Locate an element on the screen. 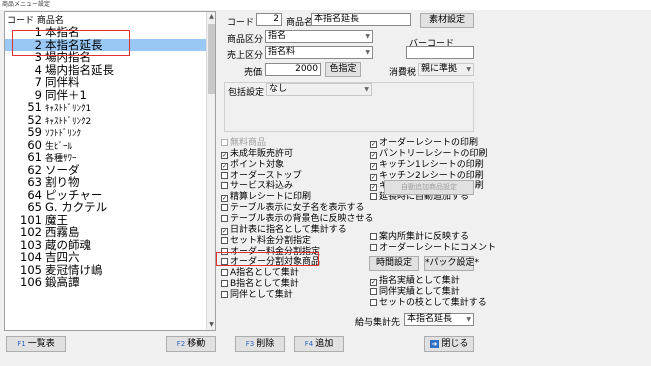  option-checkbox: ✓ 未成年販売許可 is located at coordinates (257, 154).